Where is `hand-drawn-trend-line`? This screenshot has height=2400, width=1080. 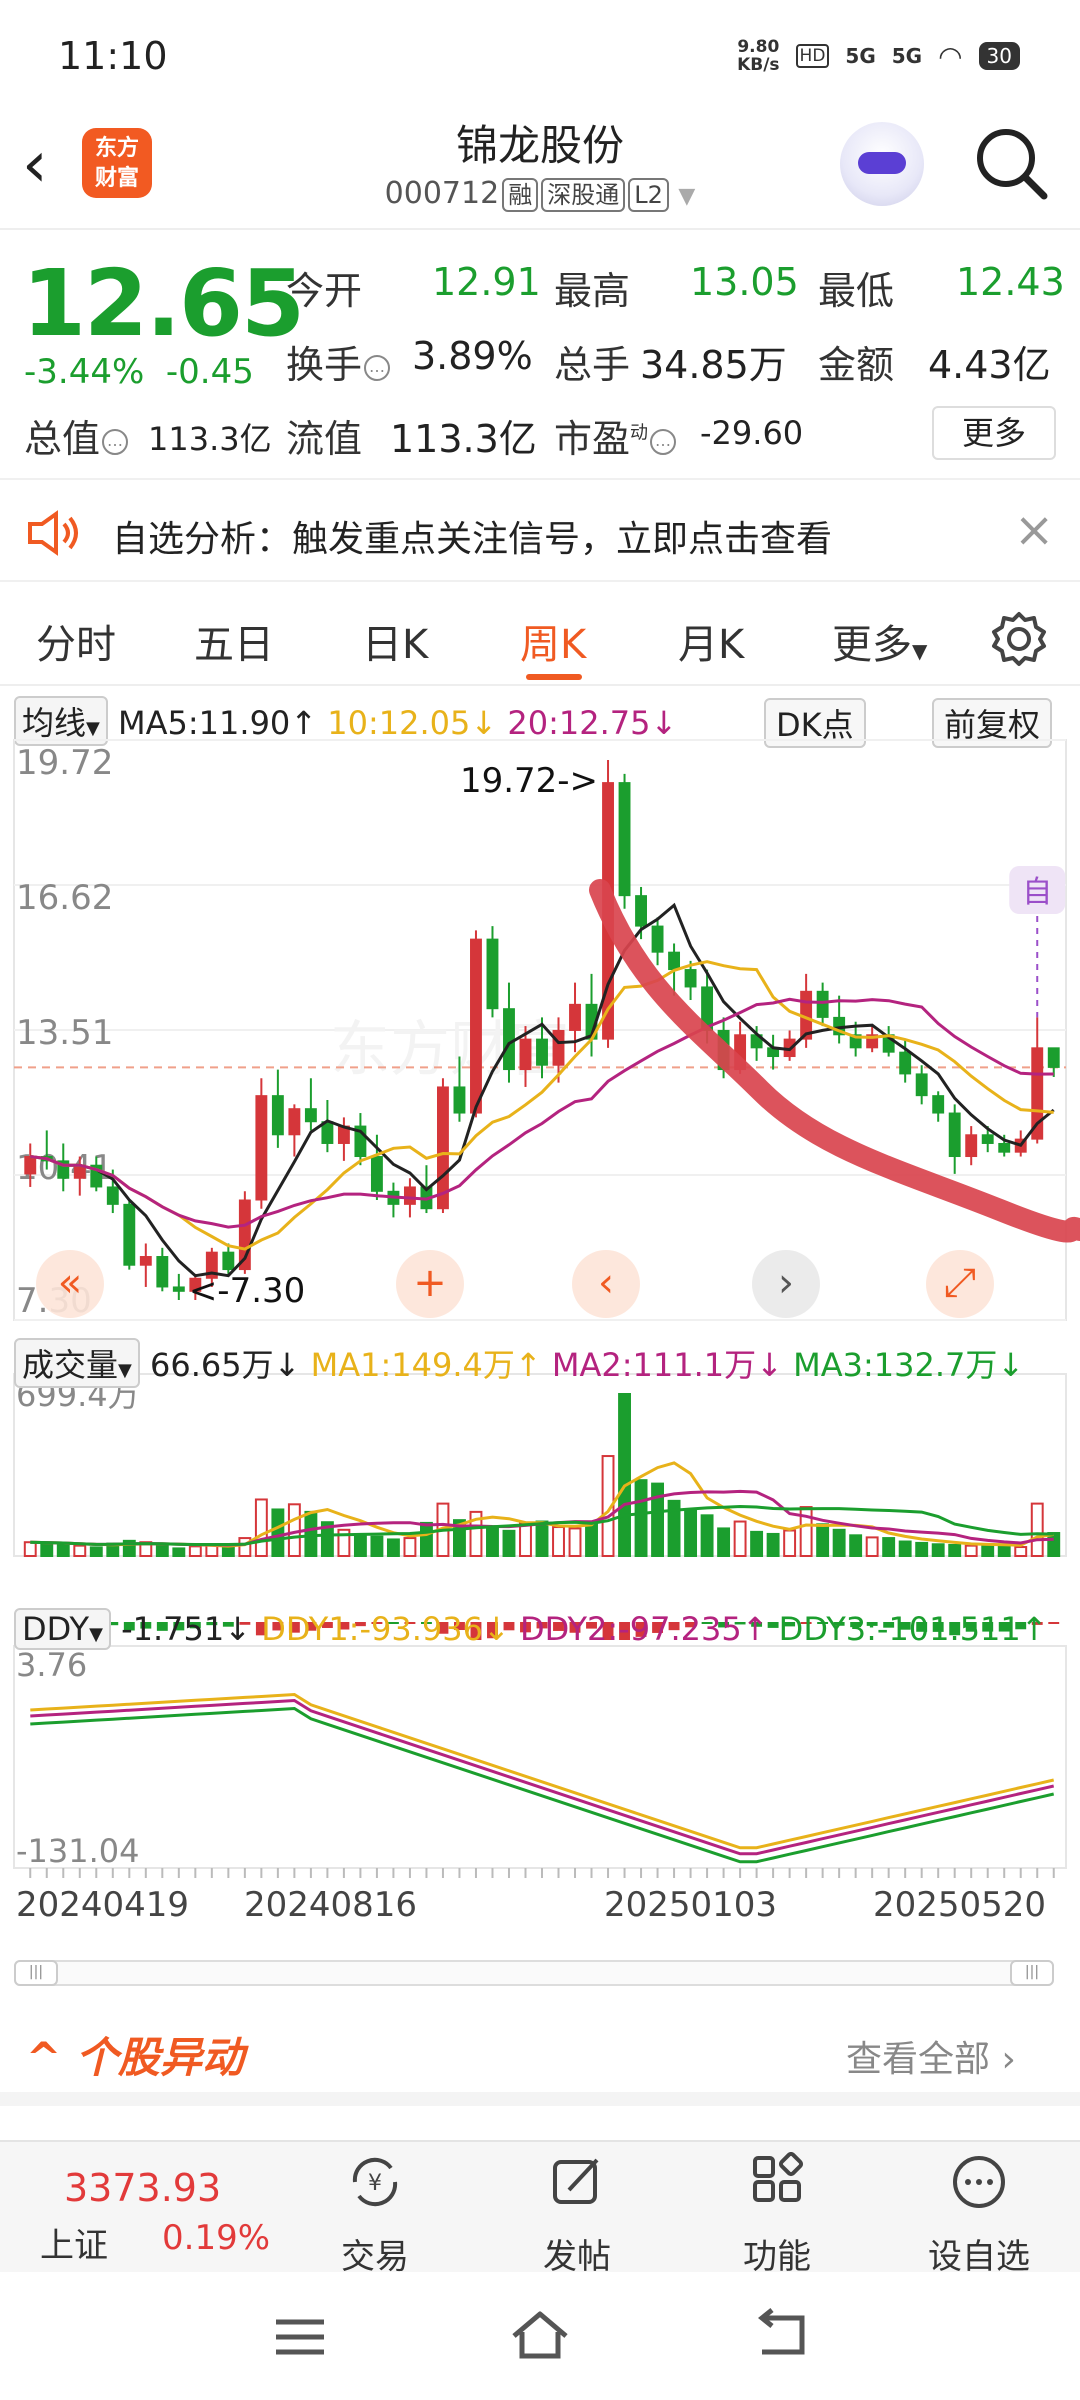
hand-drawn-trend-line is located at coordinates (834, 1061).